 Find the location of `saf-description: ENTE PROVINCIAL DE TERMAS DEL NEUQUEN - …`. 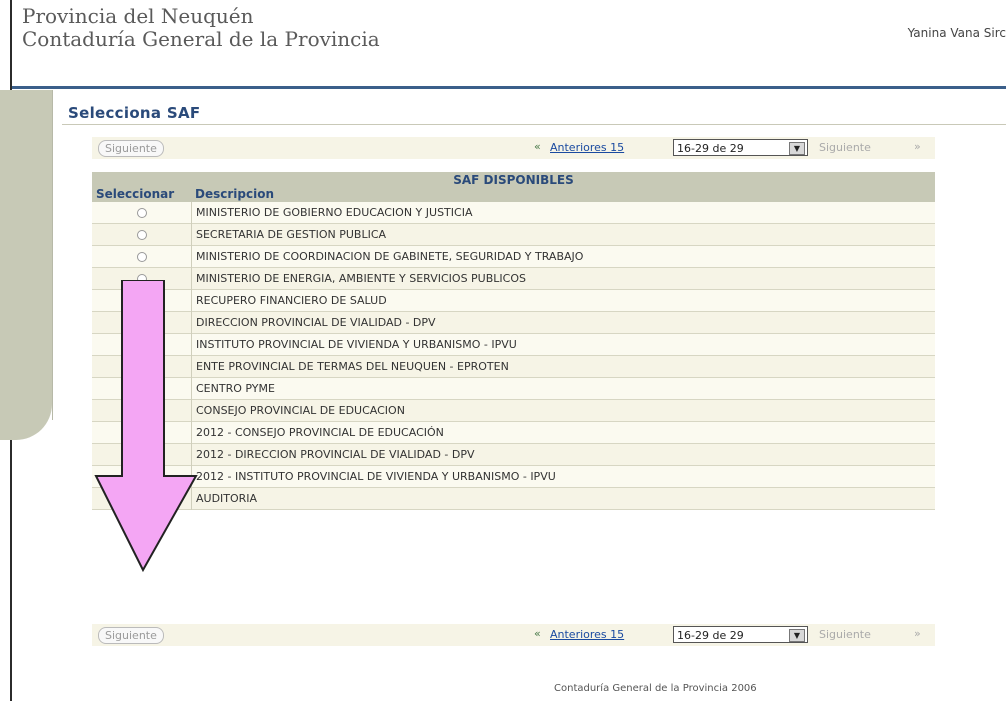

saf-description: ENTE PROVINCIAL DE TERMAS DEL NEUQUEN - … is located at coordinates (352, 366).